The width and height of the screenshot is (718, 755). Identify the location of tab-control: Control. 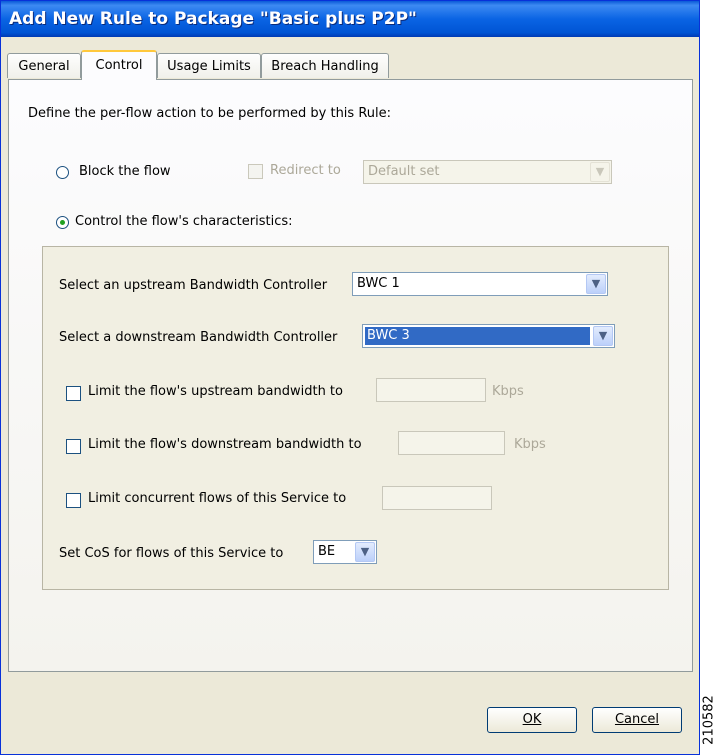
(119, 65).